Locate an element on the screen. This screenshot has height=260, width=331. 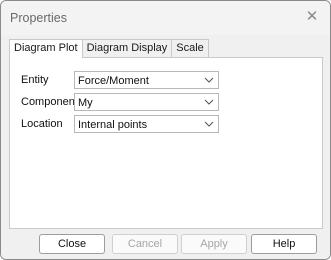
component-dropdown: My is located at coordinates (146, 102).